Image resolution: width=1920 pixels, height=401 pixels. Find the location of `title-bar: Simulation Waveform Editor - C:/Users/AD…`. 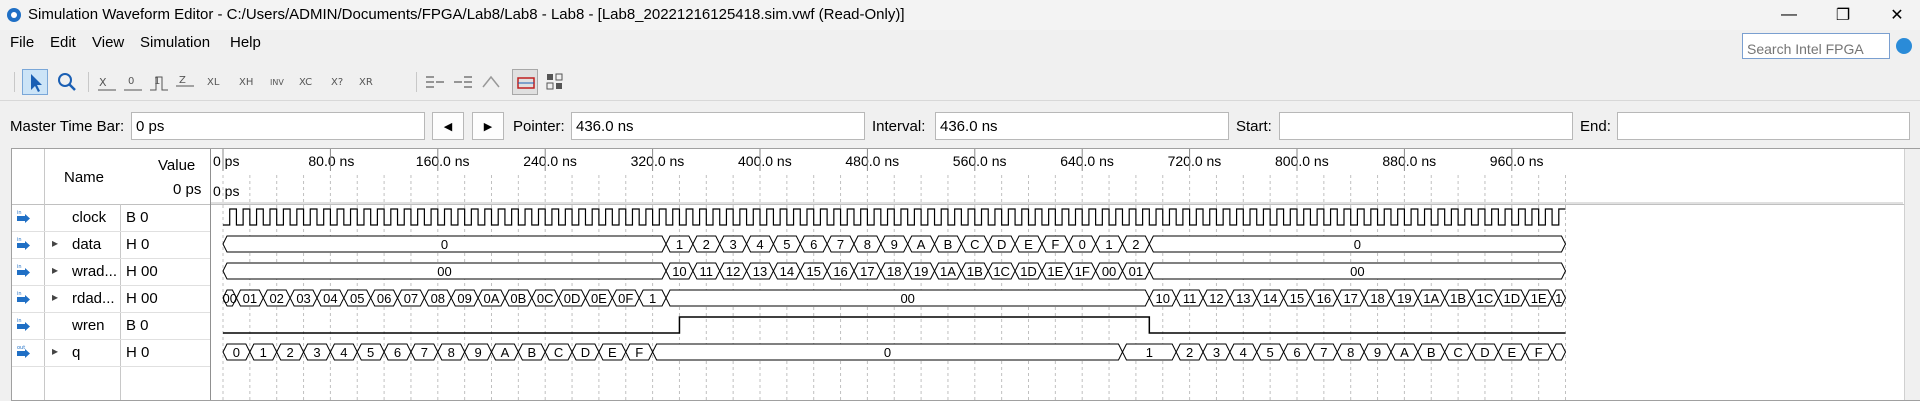

title-bar: Simulation Waveform Editor - C:/Users/AD… is located at coordinates (960, 15).